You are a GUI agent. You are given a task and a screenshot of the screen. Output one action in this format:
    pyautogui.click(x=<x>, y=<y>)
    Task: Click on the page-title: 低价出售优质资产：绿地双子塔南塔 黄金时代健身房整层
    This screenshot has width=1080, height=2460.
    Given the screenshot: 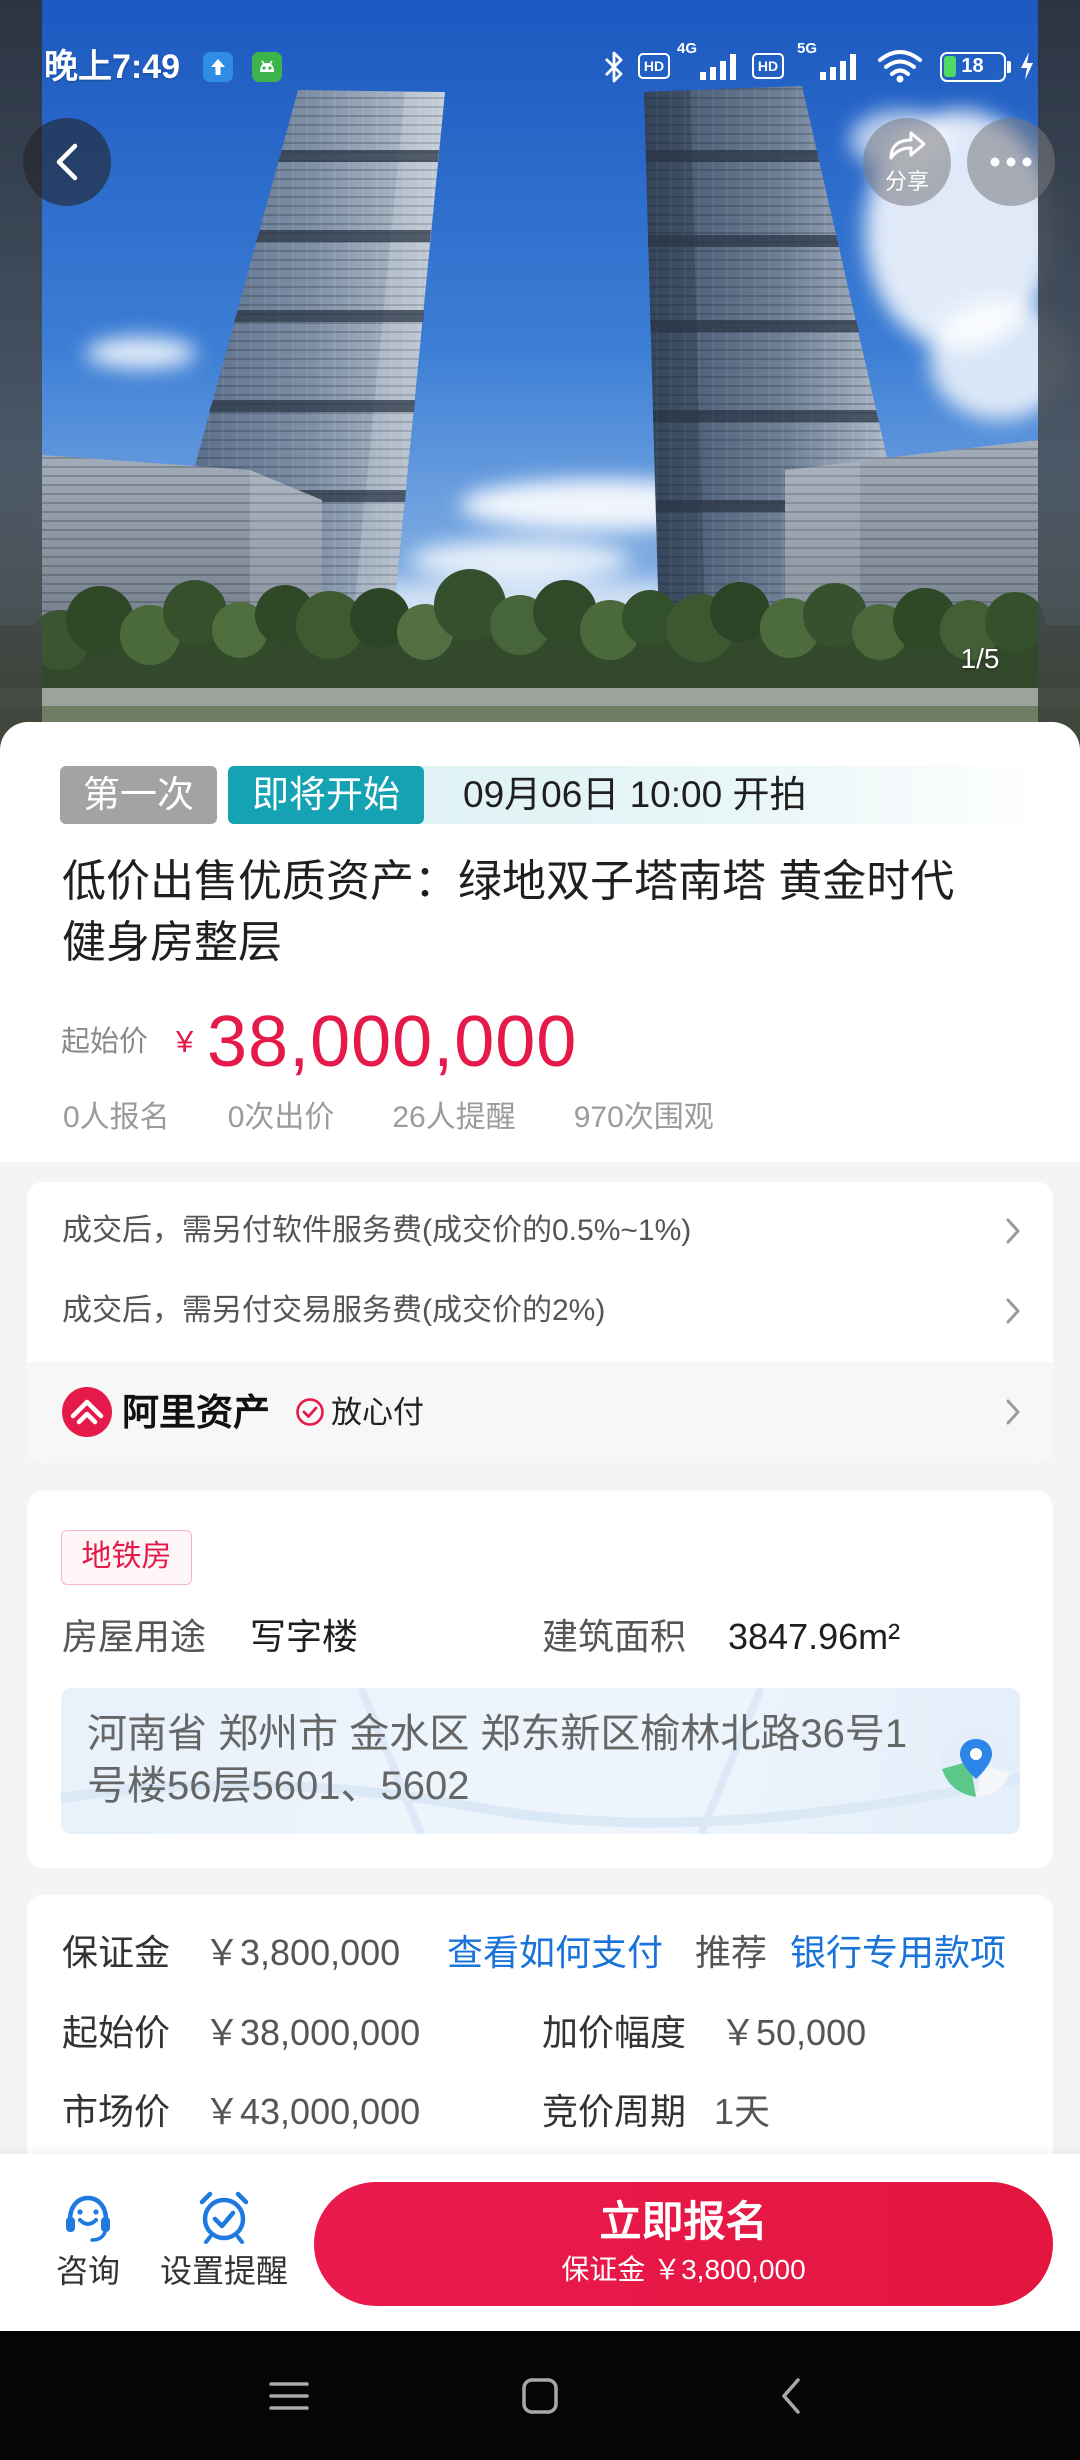 What is the action you would take?
    pyautogui.click(x=508, y=912)
    